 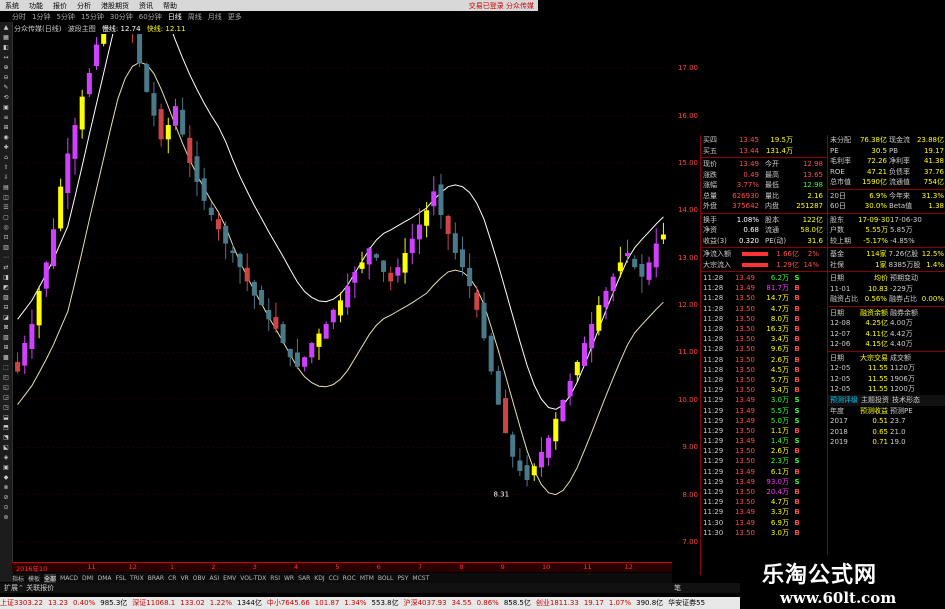 I want to click on tool-icon-17: ◫, so click(x=6, y=197).